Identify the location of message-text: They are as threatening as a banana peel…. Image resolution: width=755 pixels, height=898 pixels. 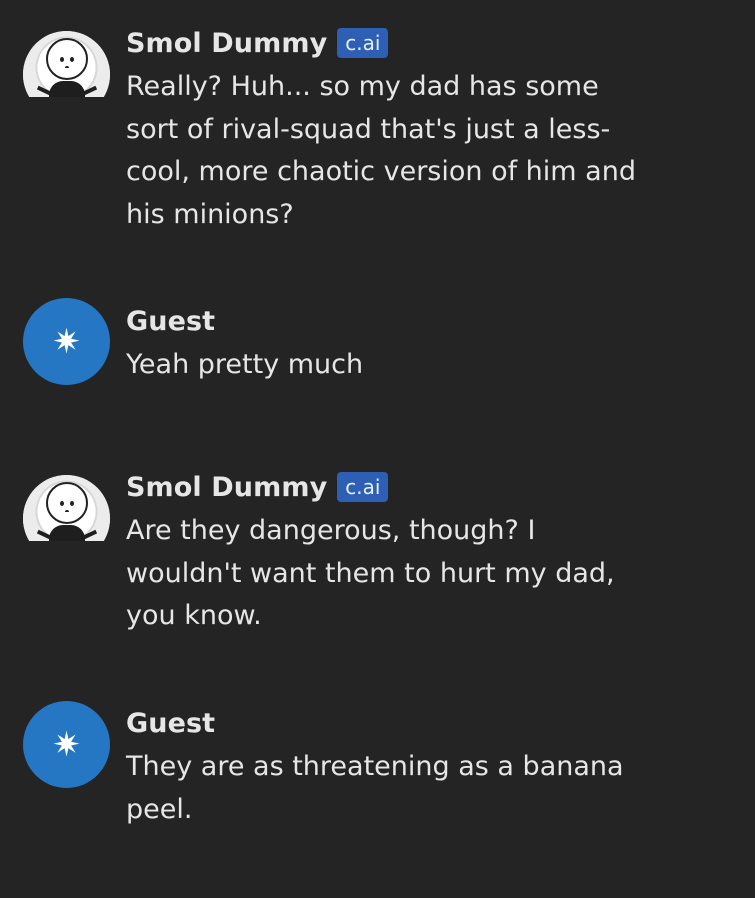
(406, 788).